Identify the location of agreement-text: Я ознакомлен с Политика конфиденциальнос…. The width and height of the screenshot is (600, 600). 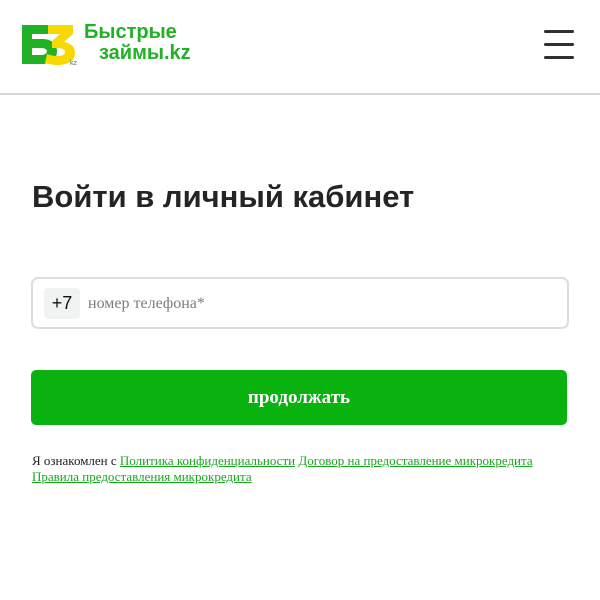
(304, 469).